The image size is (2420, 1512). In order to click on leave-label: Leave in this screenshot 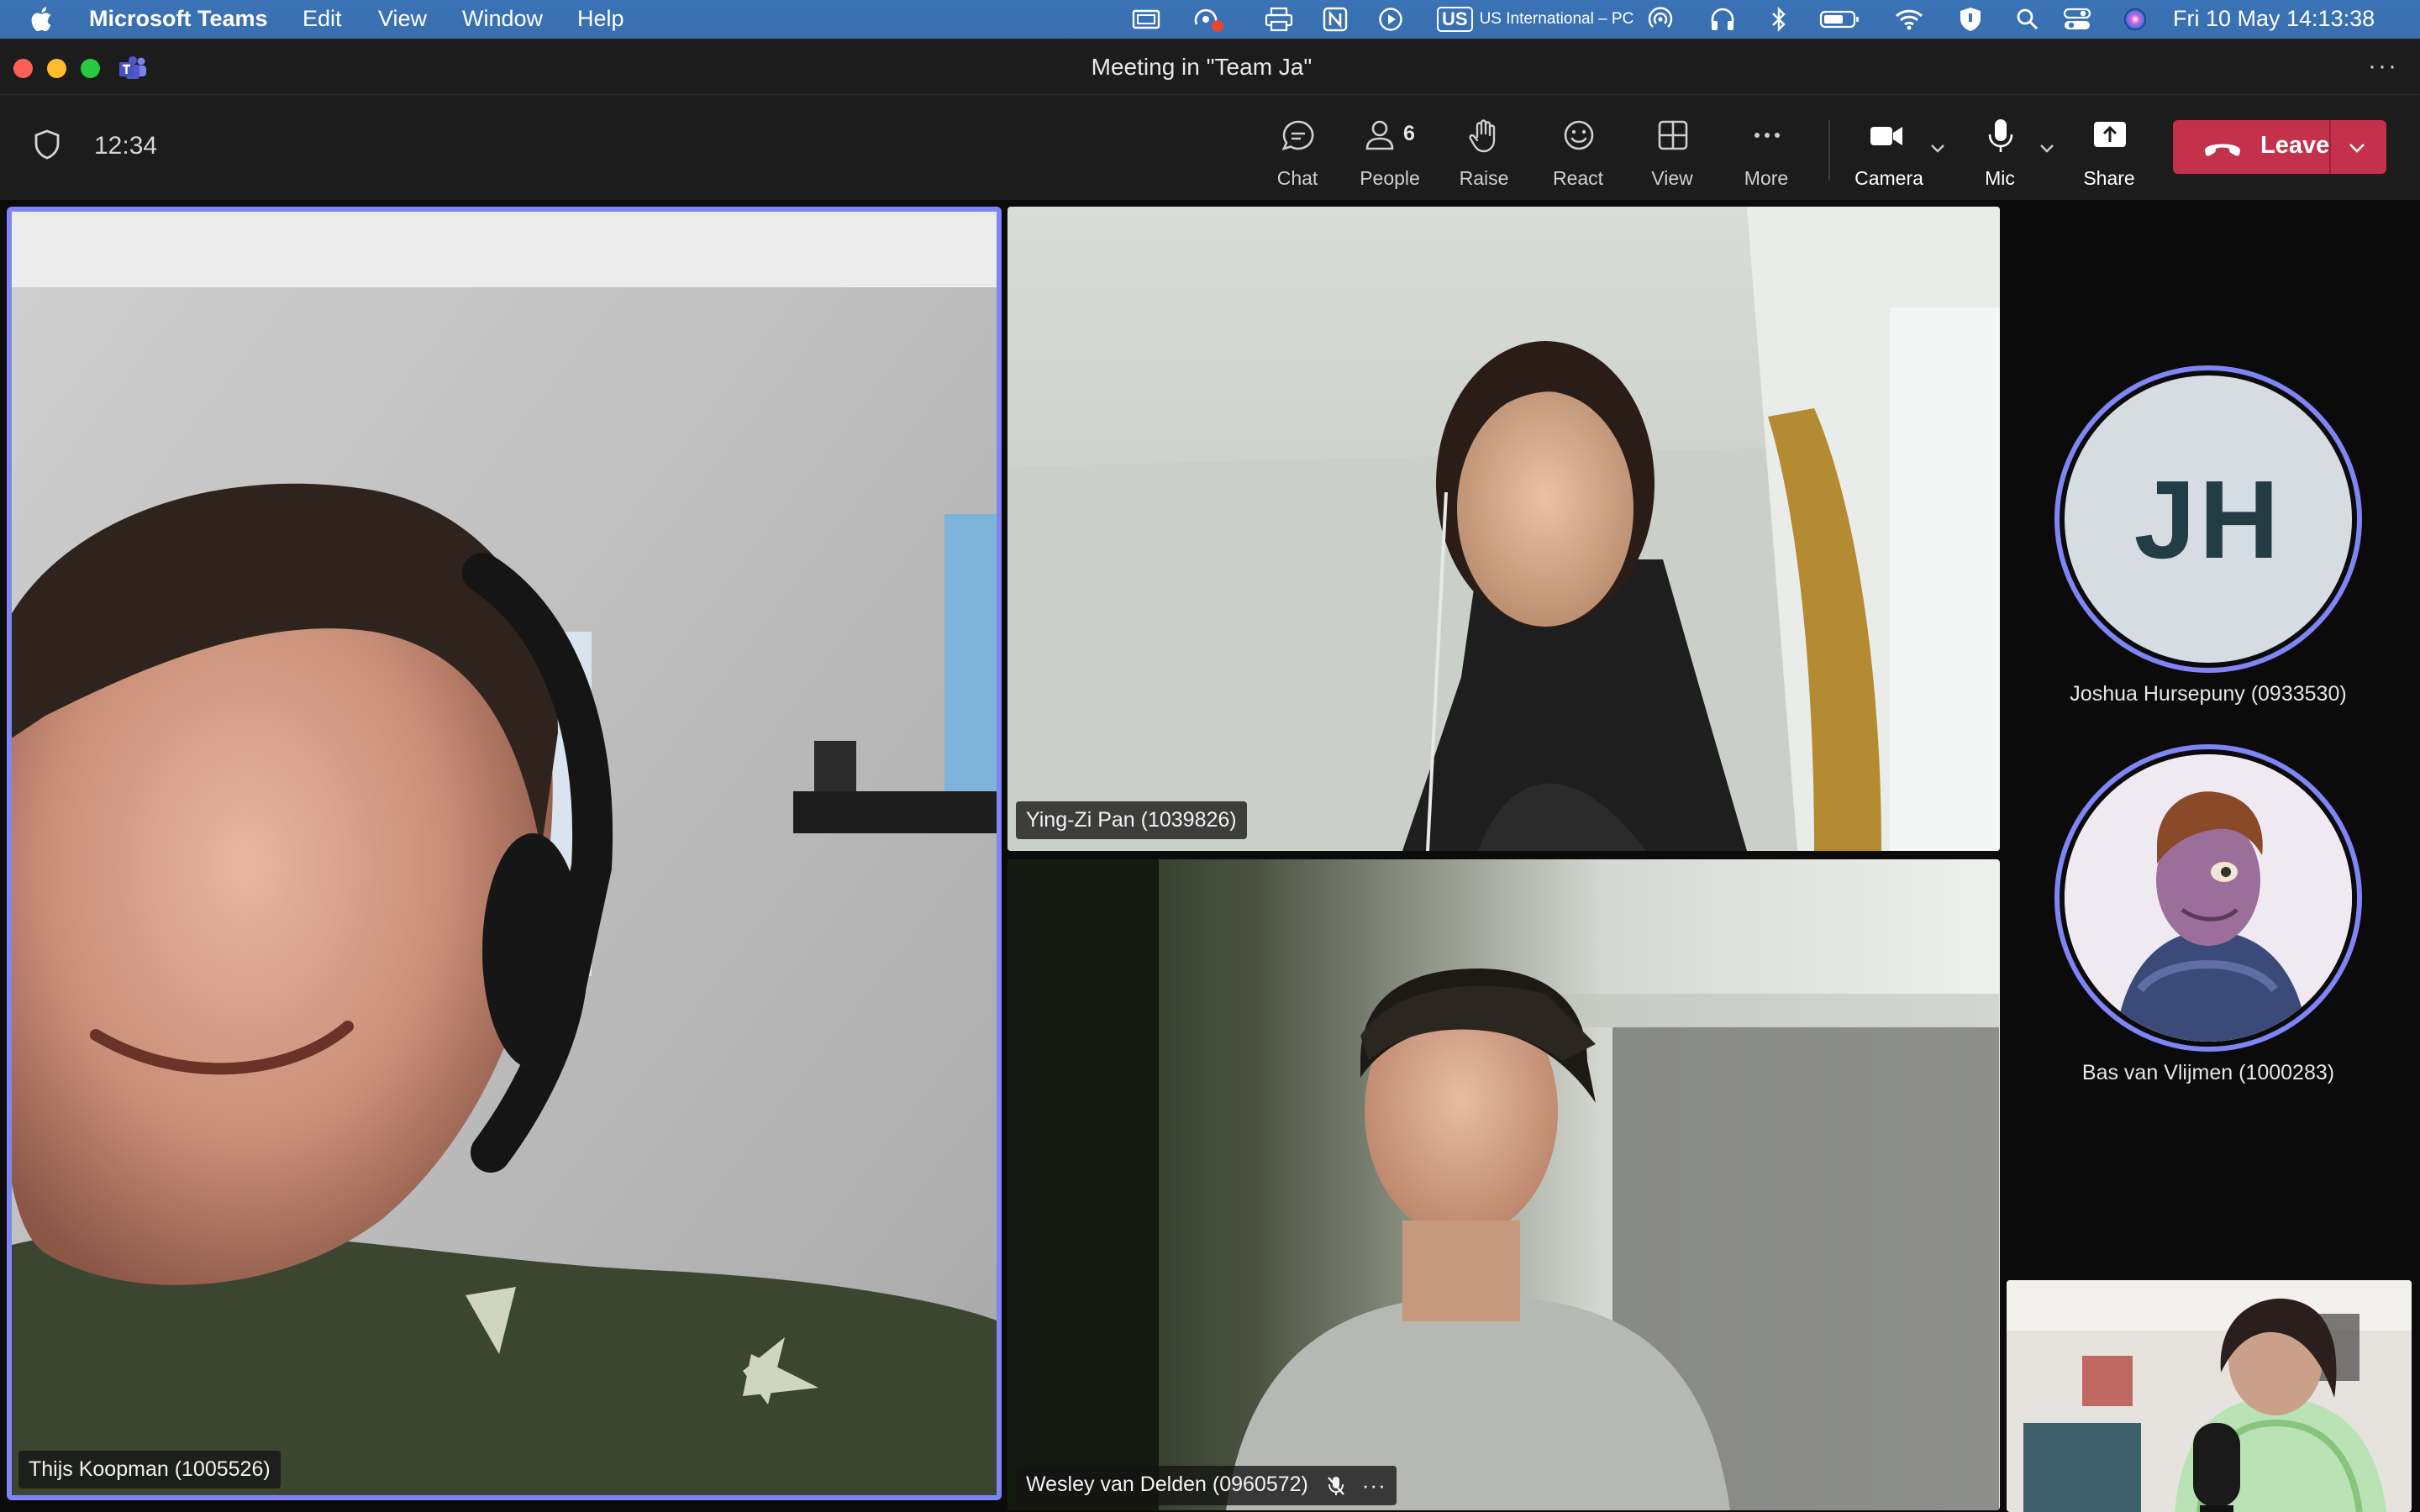, I will do `click(2295, 145)`.